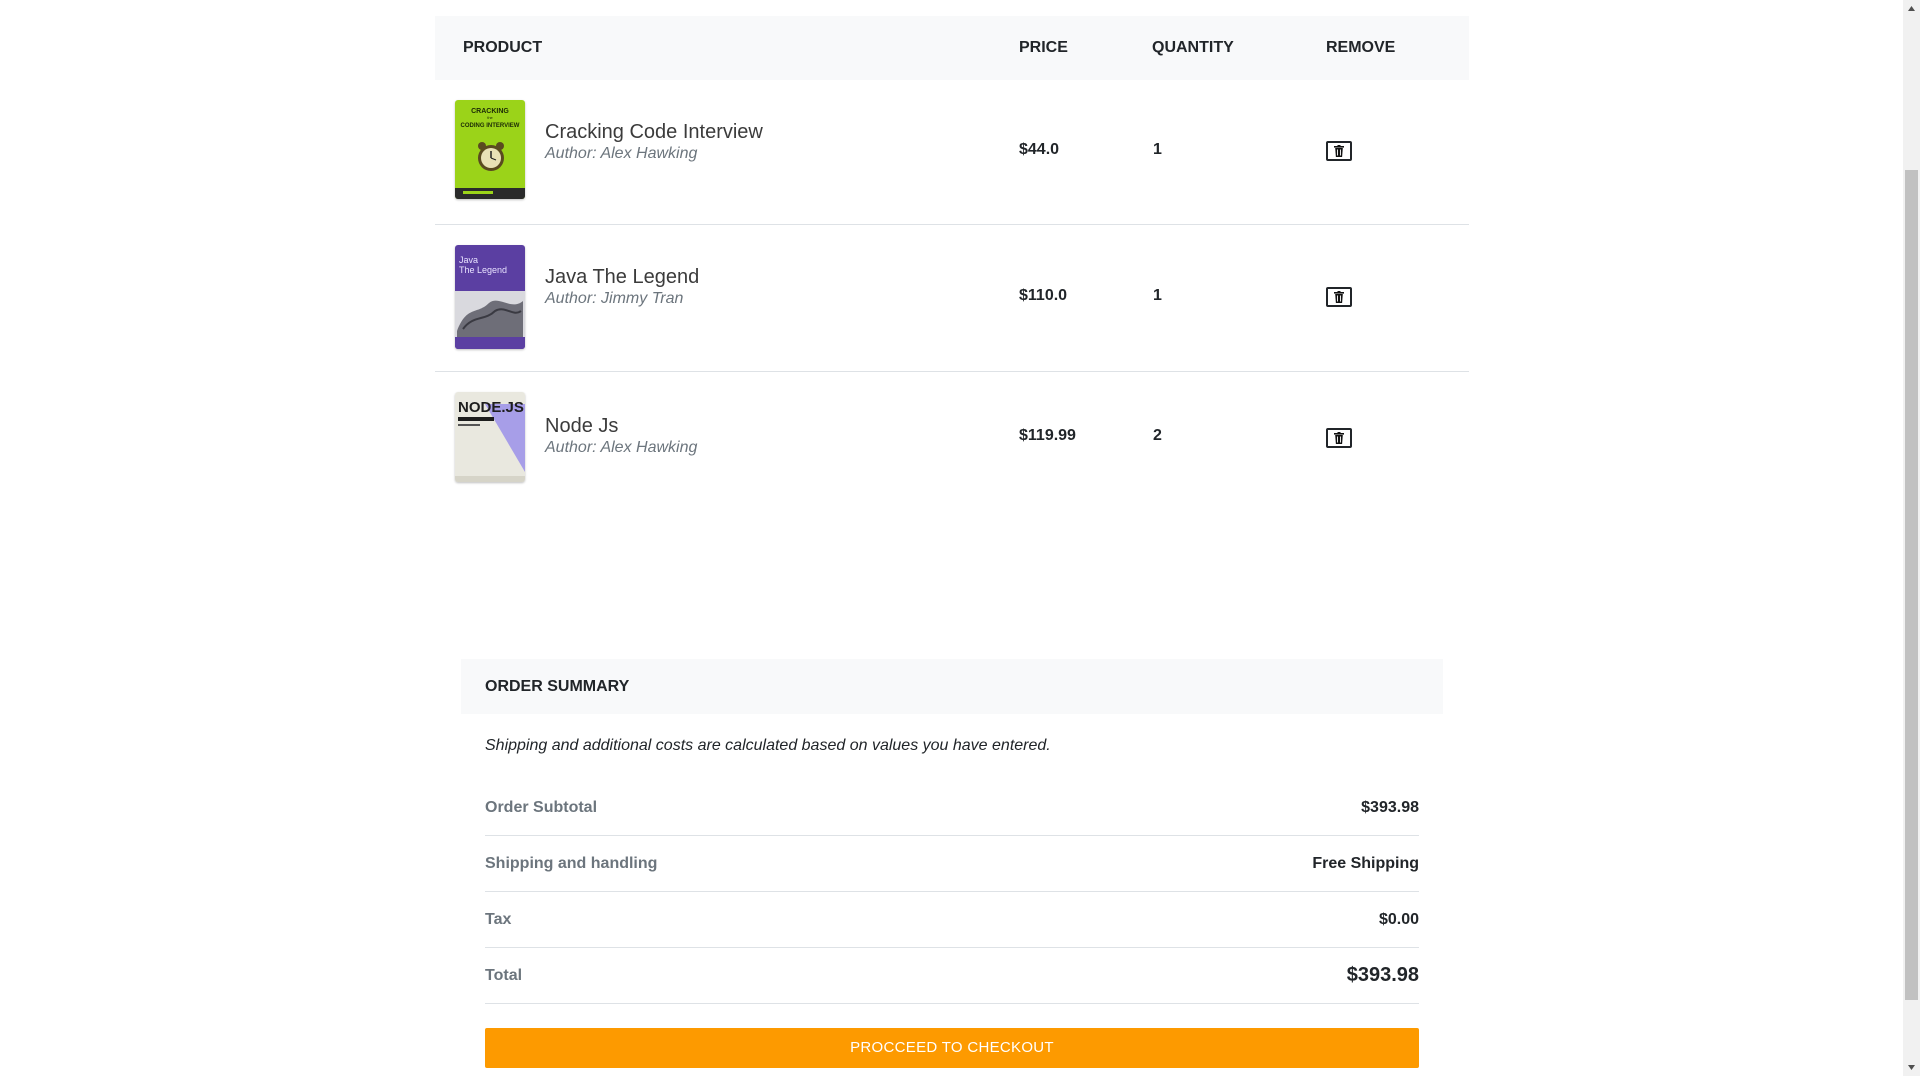  Describe the element at coordinates (490, 117) in the screenshot. I see `cover-line: the` at that location.